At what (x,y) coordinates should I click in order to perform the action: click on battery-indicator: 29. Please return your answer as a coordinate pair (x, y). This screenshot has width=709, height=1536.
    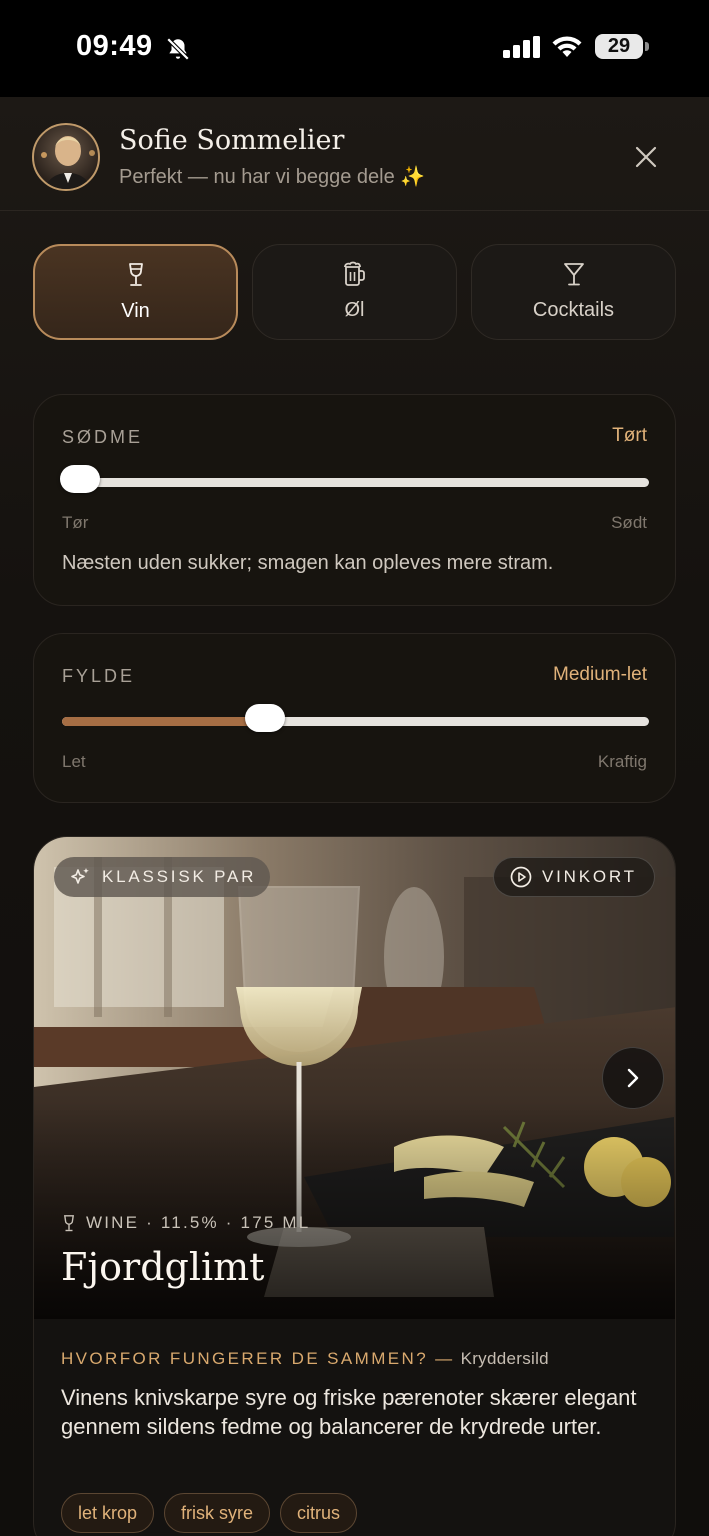
    Looking at the image, I should click on (619, 46).